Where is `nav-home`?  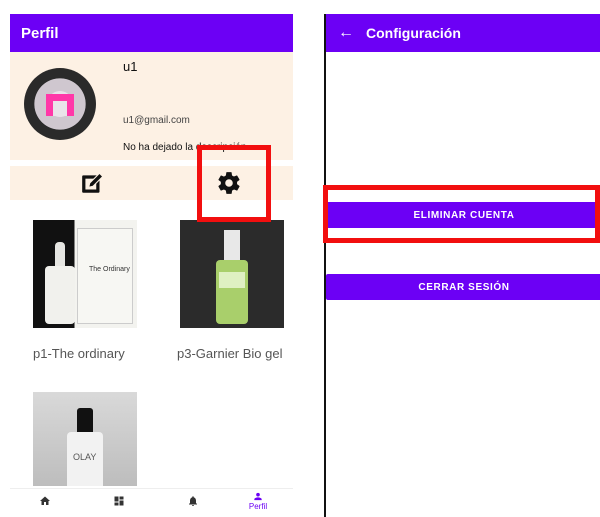 nav-home is located at coordinates (45, 505).